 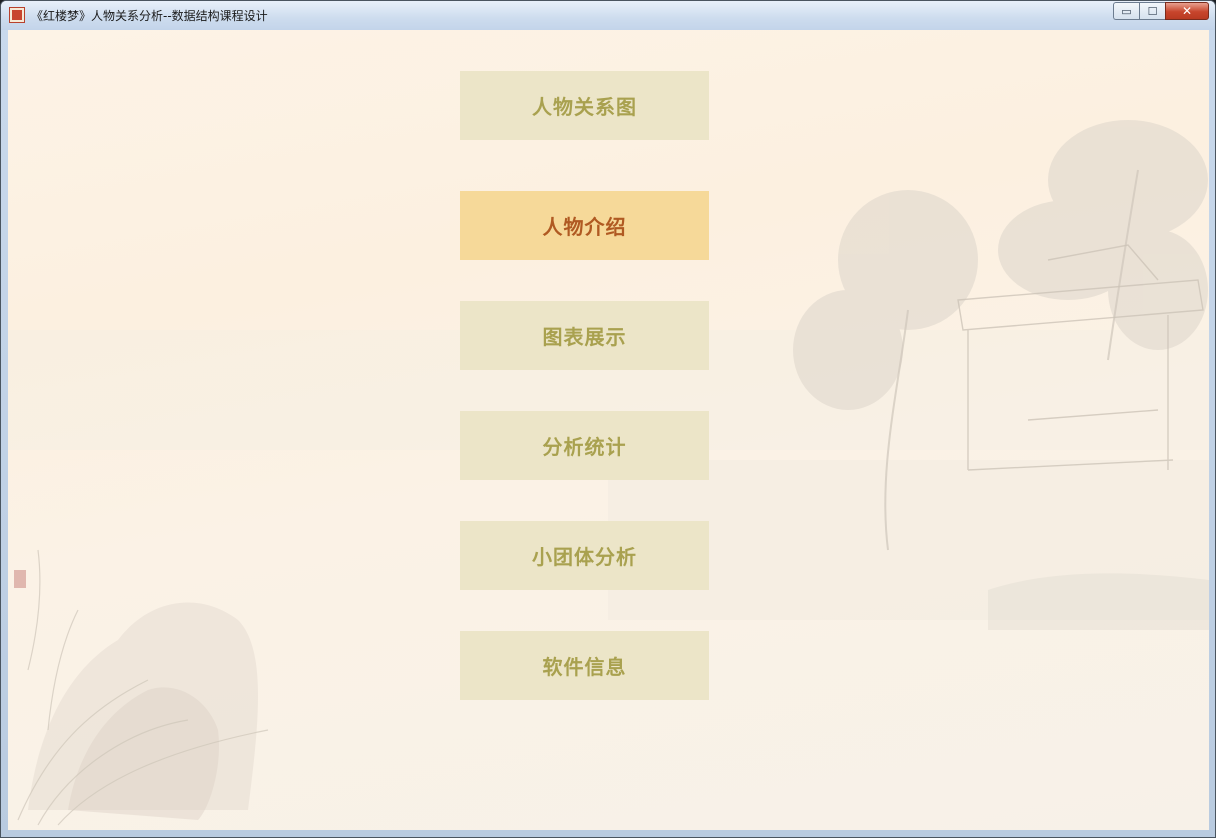 What do you see at coordinates (584, 225) in the screenshot?
I see `menu-button-character-intro: 人物介绍` at bounding box center [584, 225].